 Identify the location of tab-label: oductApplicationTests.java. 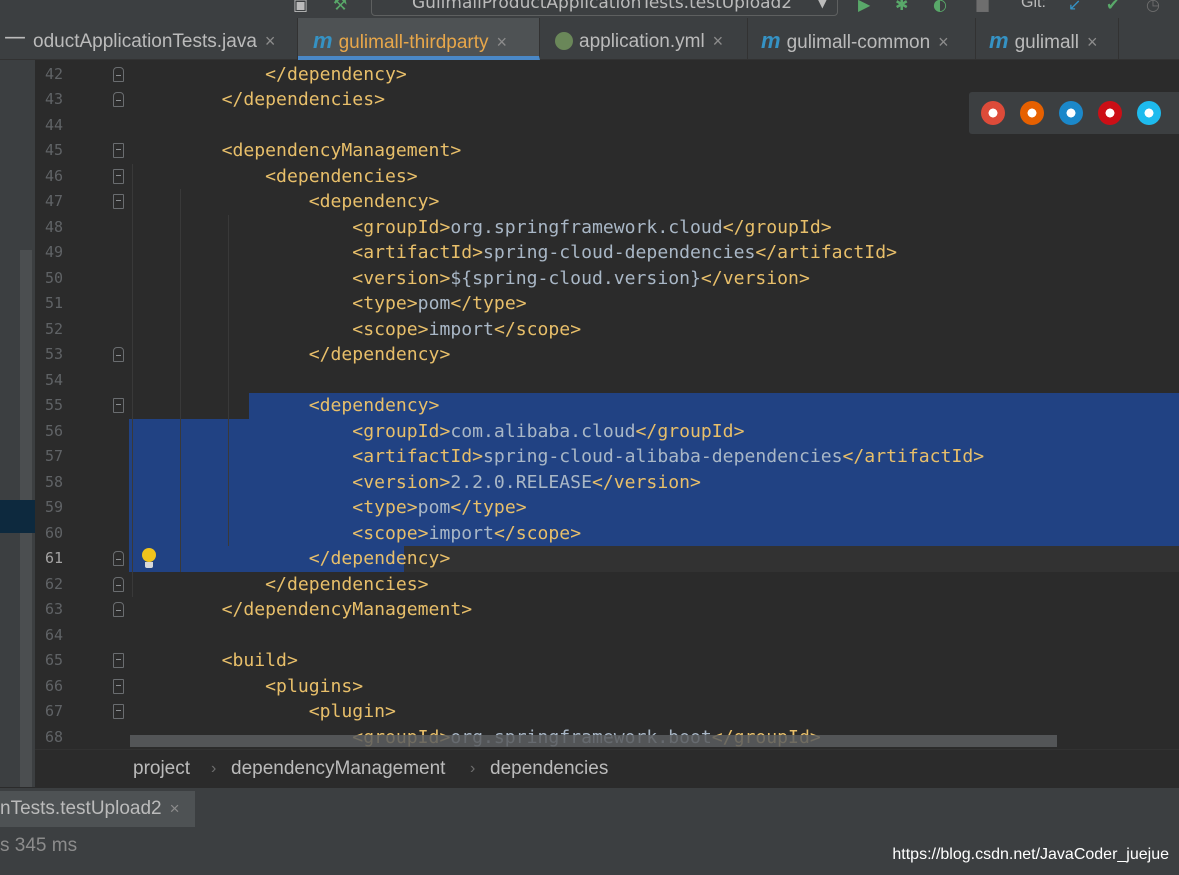
(145, 41).